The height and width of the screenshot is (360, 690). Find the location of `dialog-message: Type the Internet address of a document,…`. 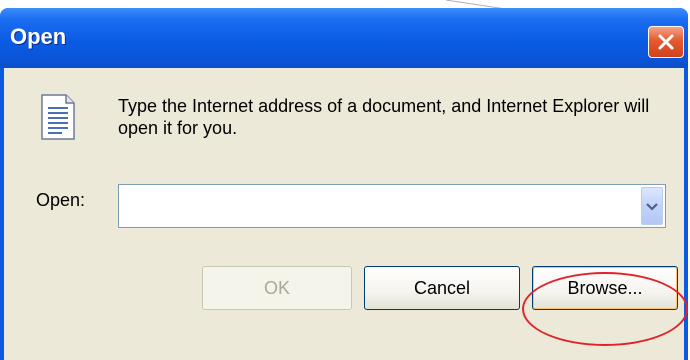

dialog-message: Type the Internet address of a document,… is located at coordinates (384, 117).